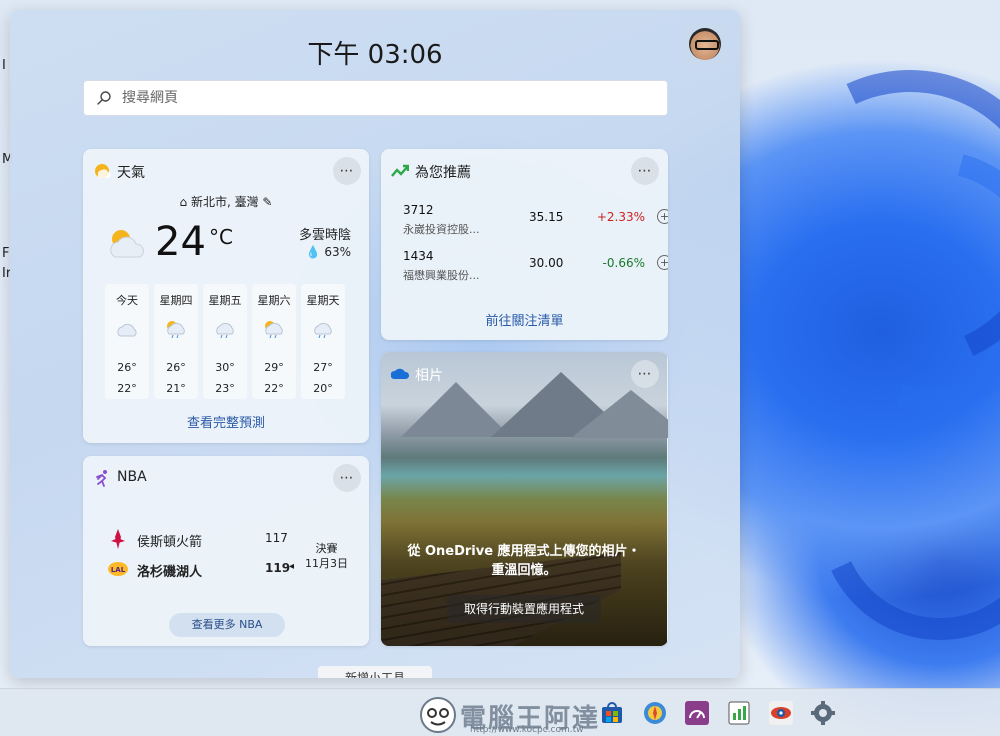 The image size is (1000, 736). What do you see at coordinates (347, 478) in the screenshot?
I see `nba-more-button: ⋯` at bounding box center [347, 478].